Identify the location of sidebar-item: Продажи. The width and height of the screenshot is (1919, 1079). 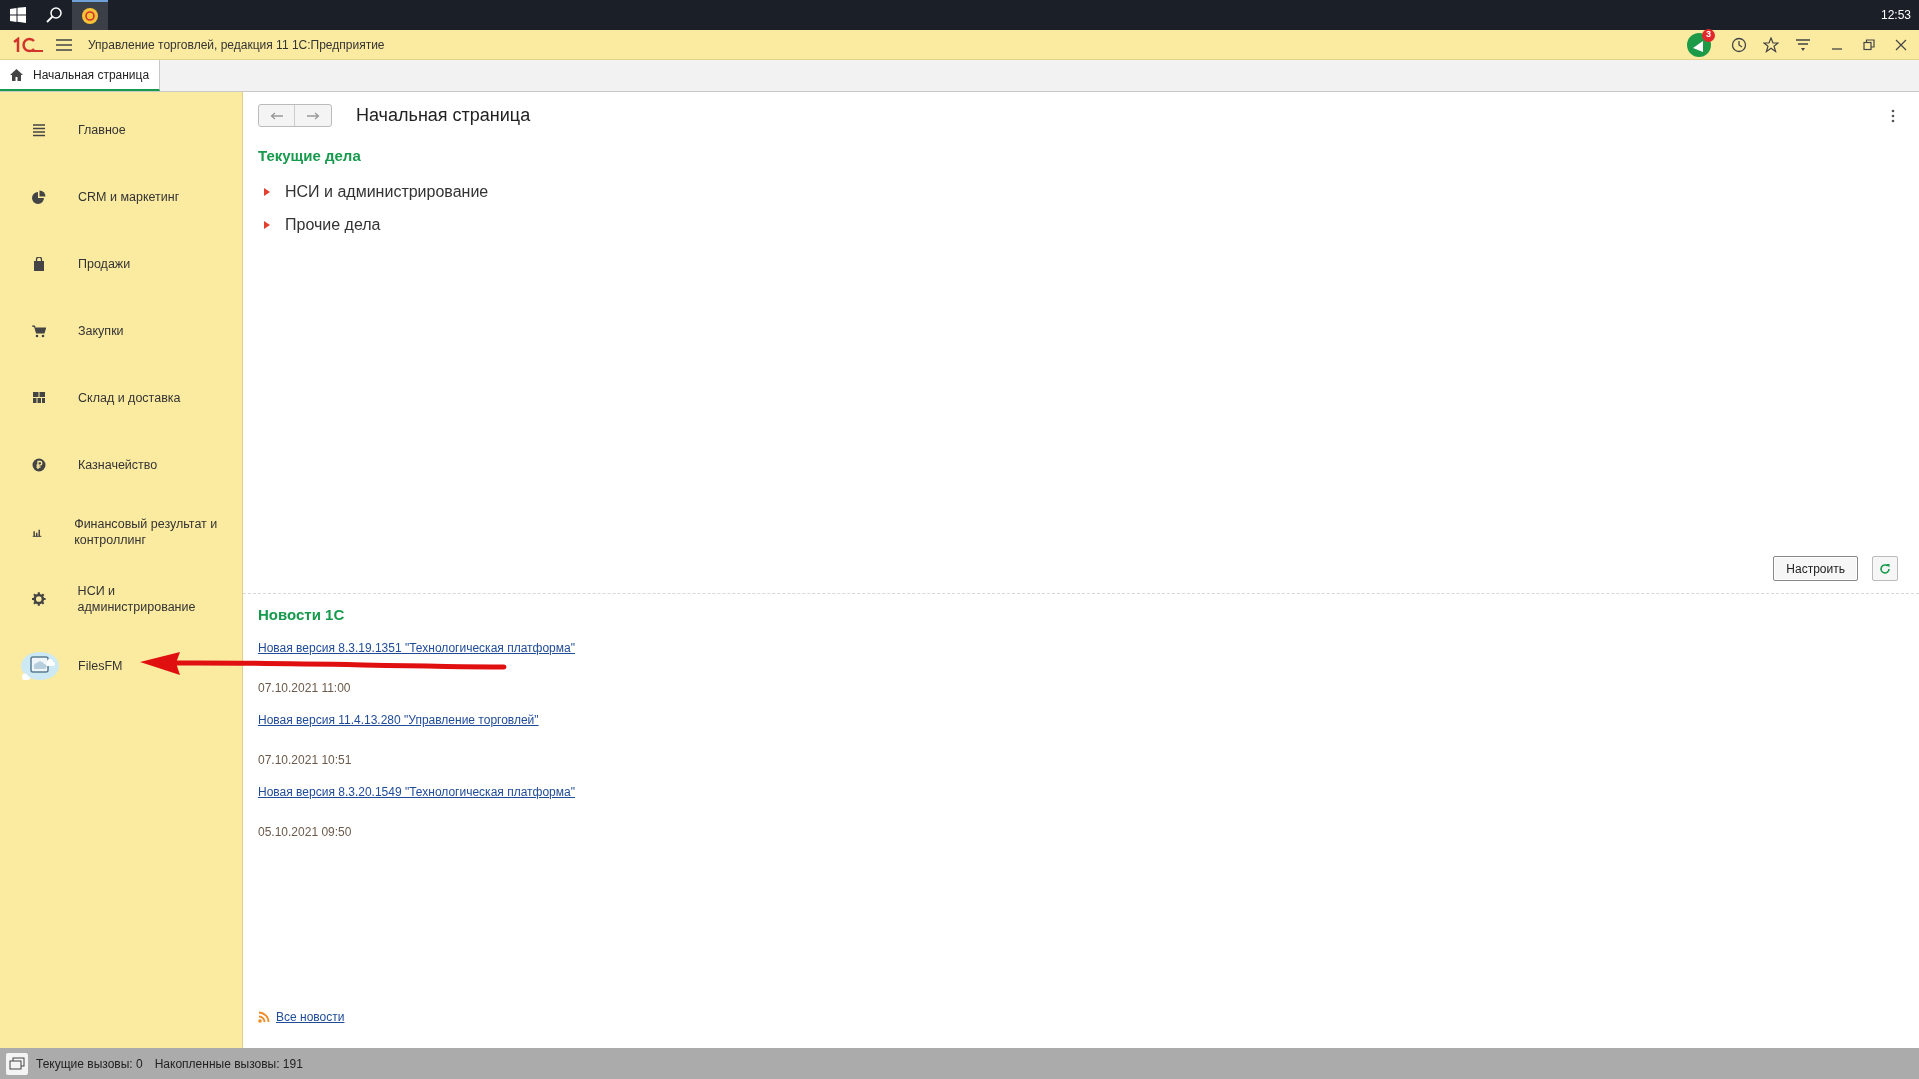
(121, 263).